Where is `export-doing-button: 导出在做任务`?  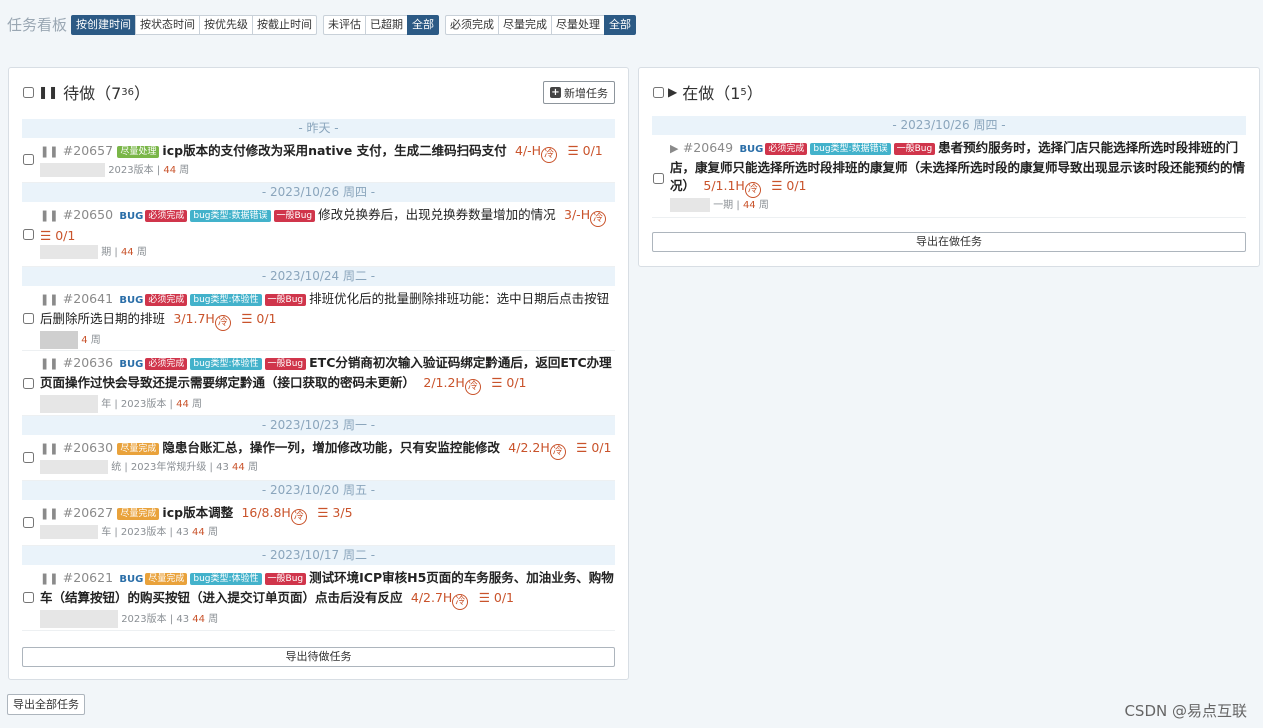 export-doing-button: 导出在做任务 is located at coordinates (949, 242).